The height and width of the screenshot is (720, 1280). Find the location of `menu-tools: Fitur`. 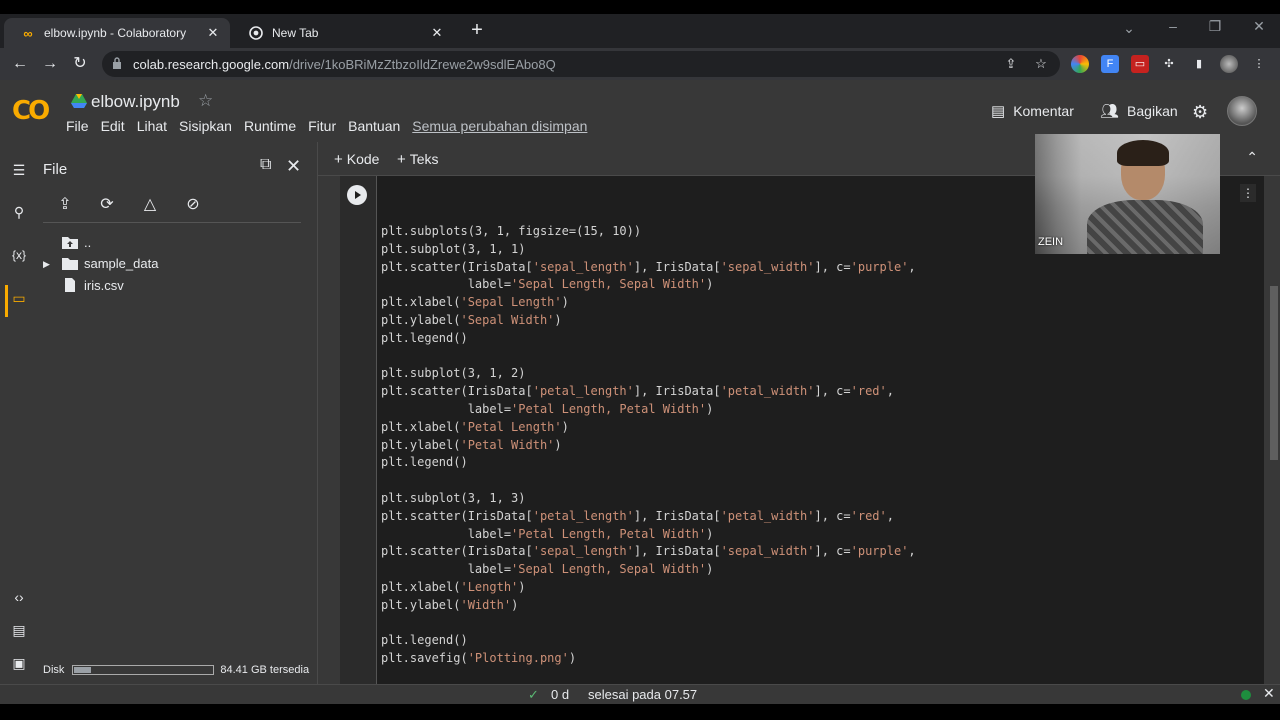

menu-tools: Fitur is located at coordinates (322, 126).